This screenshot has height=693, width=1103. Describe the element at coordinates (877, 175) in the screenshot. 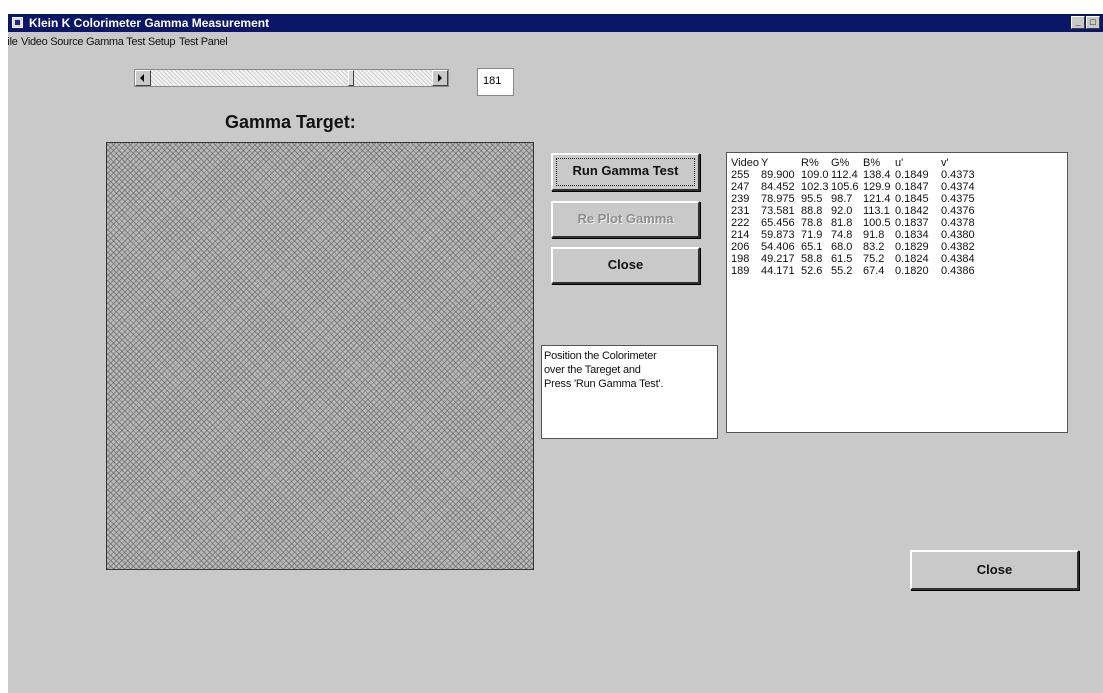

I see `results-row-cell: 138.4` at that location.